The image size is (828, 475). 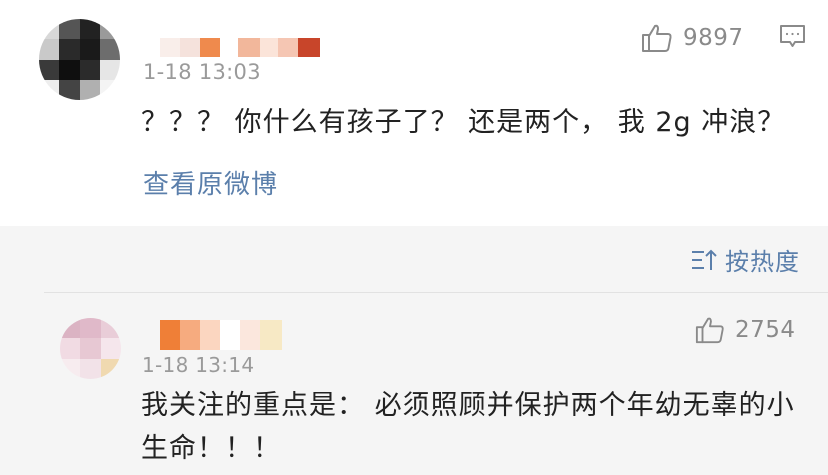 I want to click on like-button: 2754, so click(x=745, y=330).